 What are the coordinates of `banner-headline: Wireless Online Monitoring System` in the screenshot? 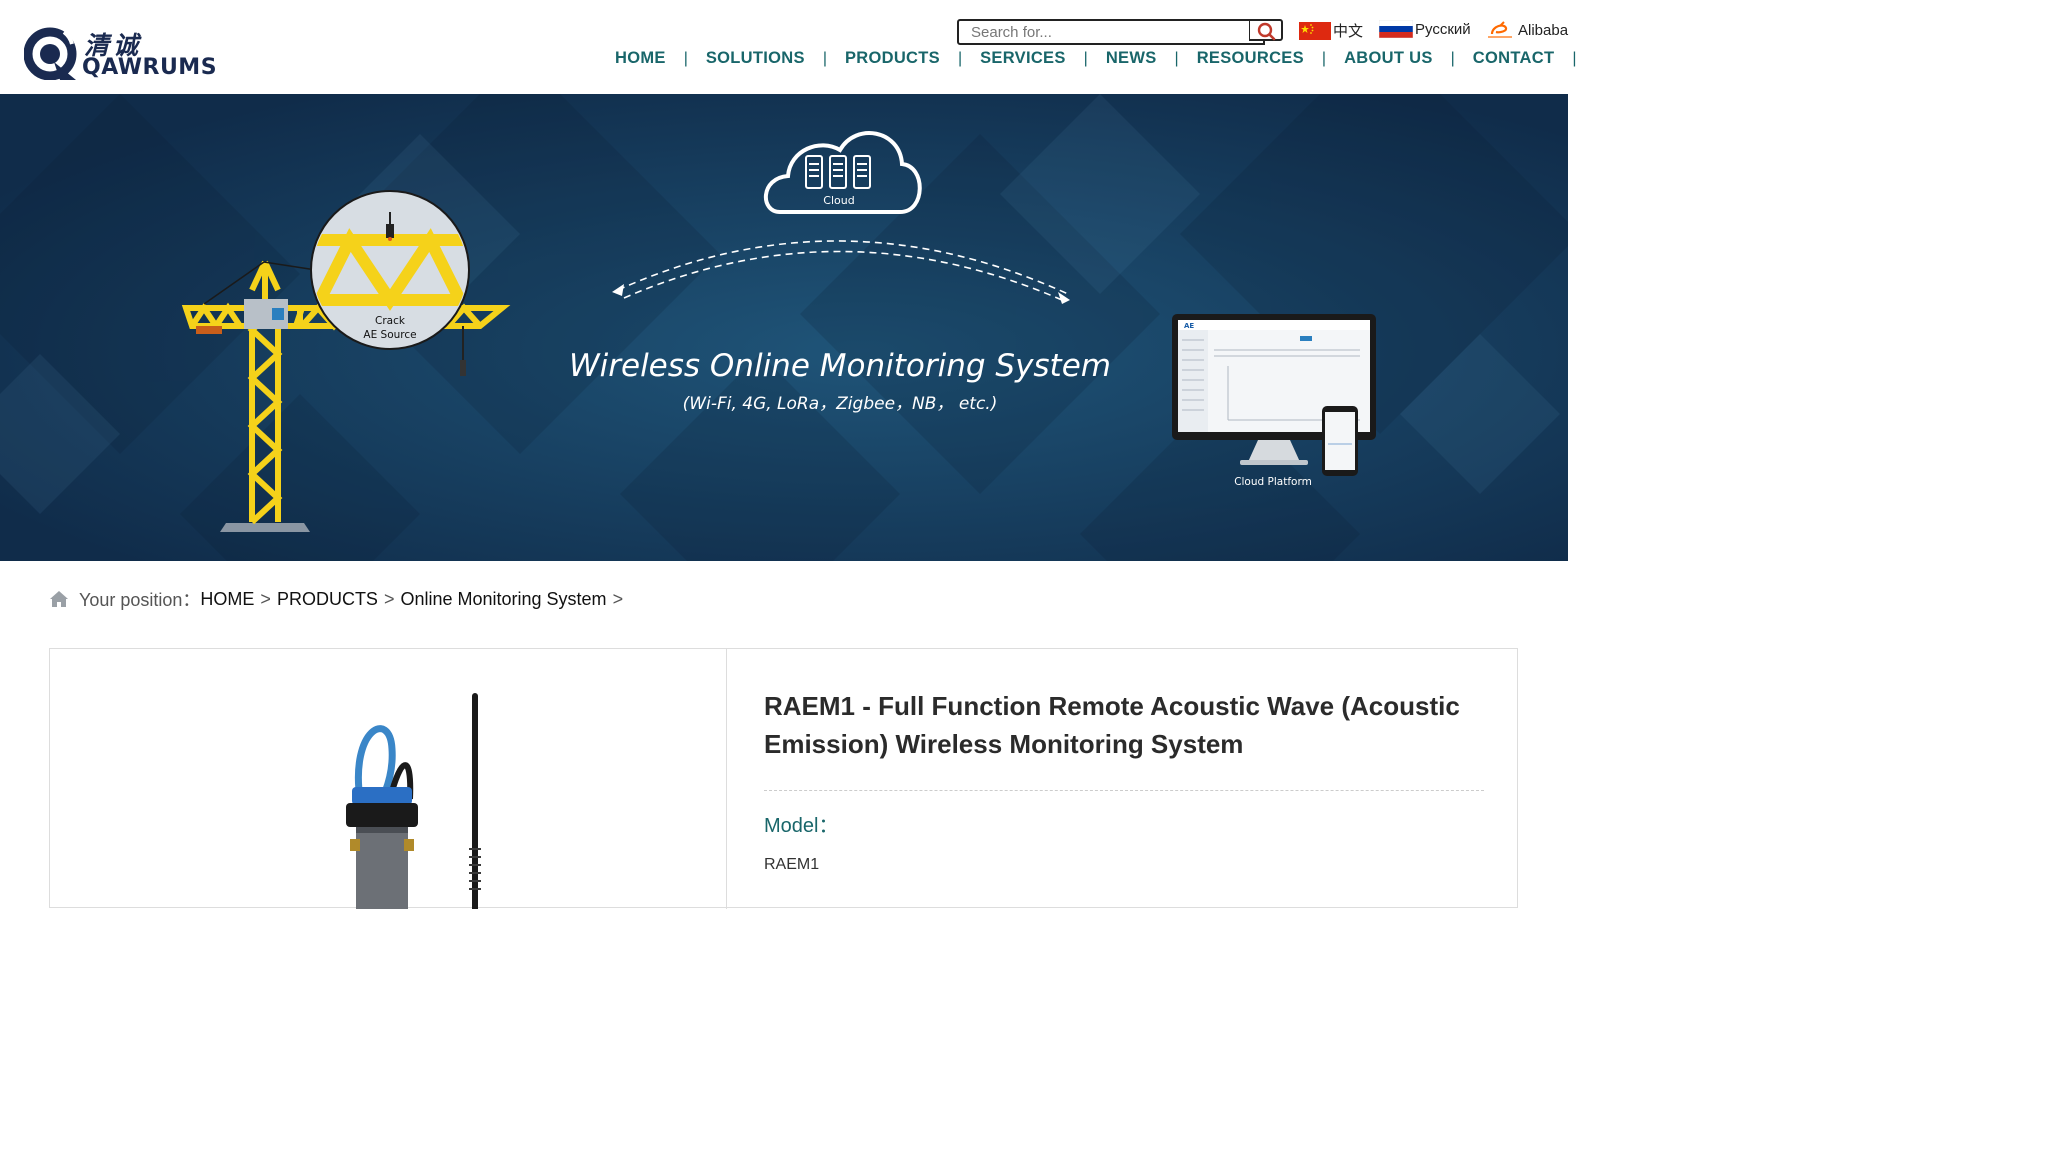 It's located at (840, 366).